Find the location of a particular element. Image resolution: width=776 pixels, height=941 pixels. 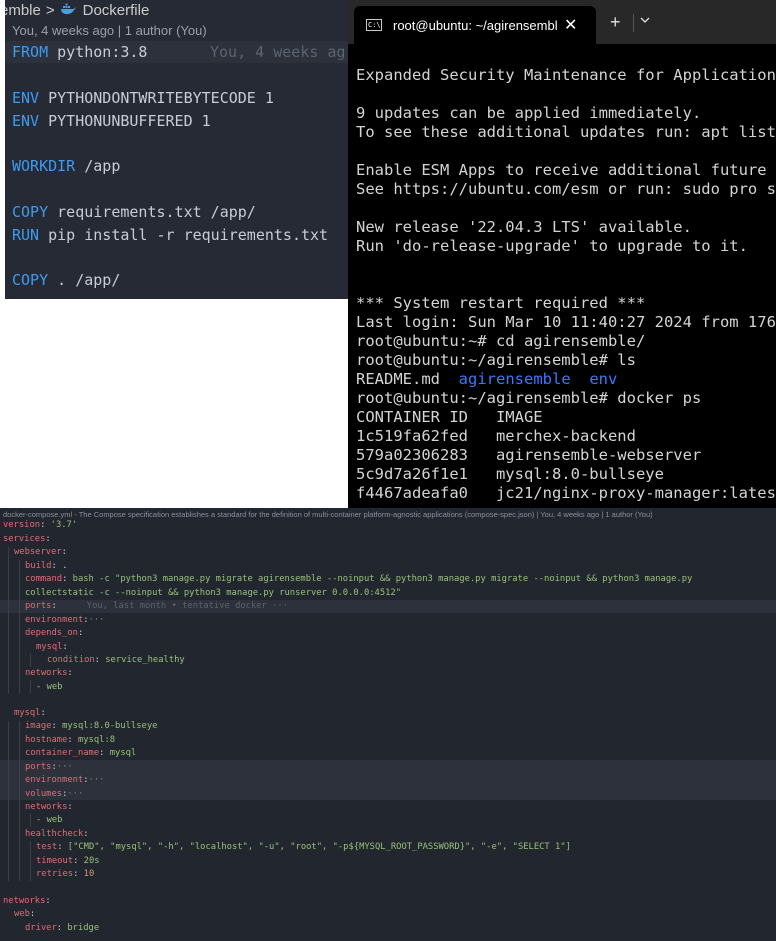

code-line: COPY requirements.txt /app/ is located at coordinates (134, 212).